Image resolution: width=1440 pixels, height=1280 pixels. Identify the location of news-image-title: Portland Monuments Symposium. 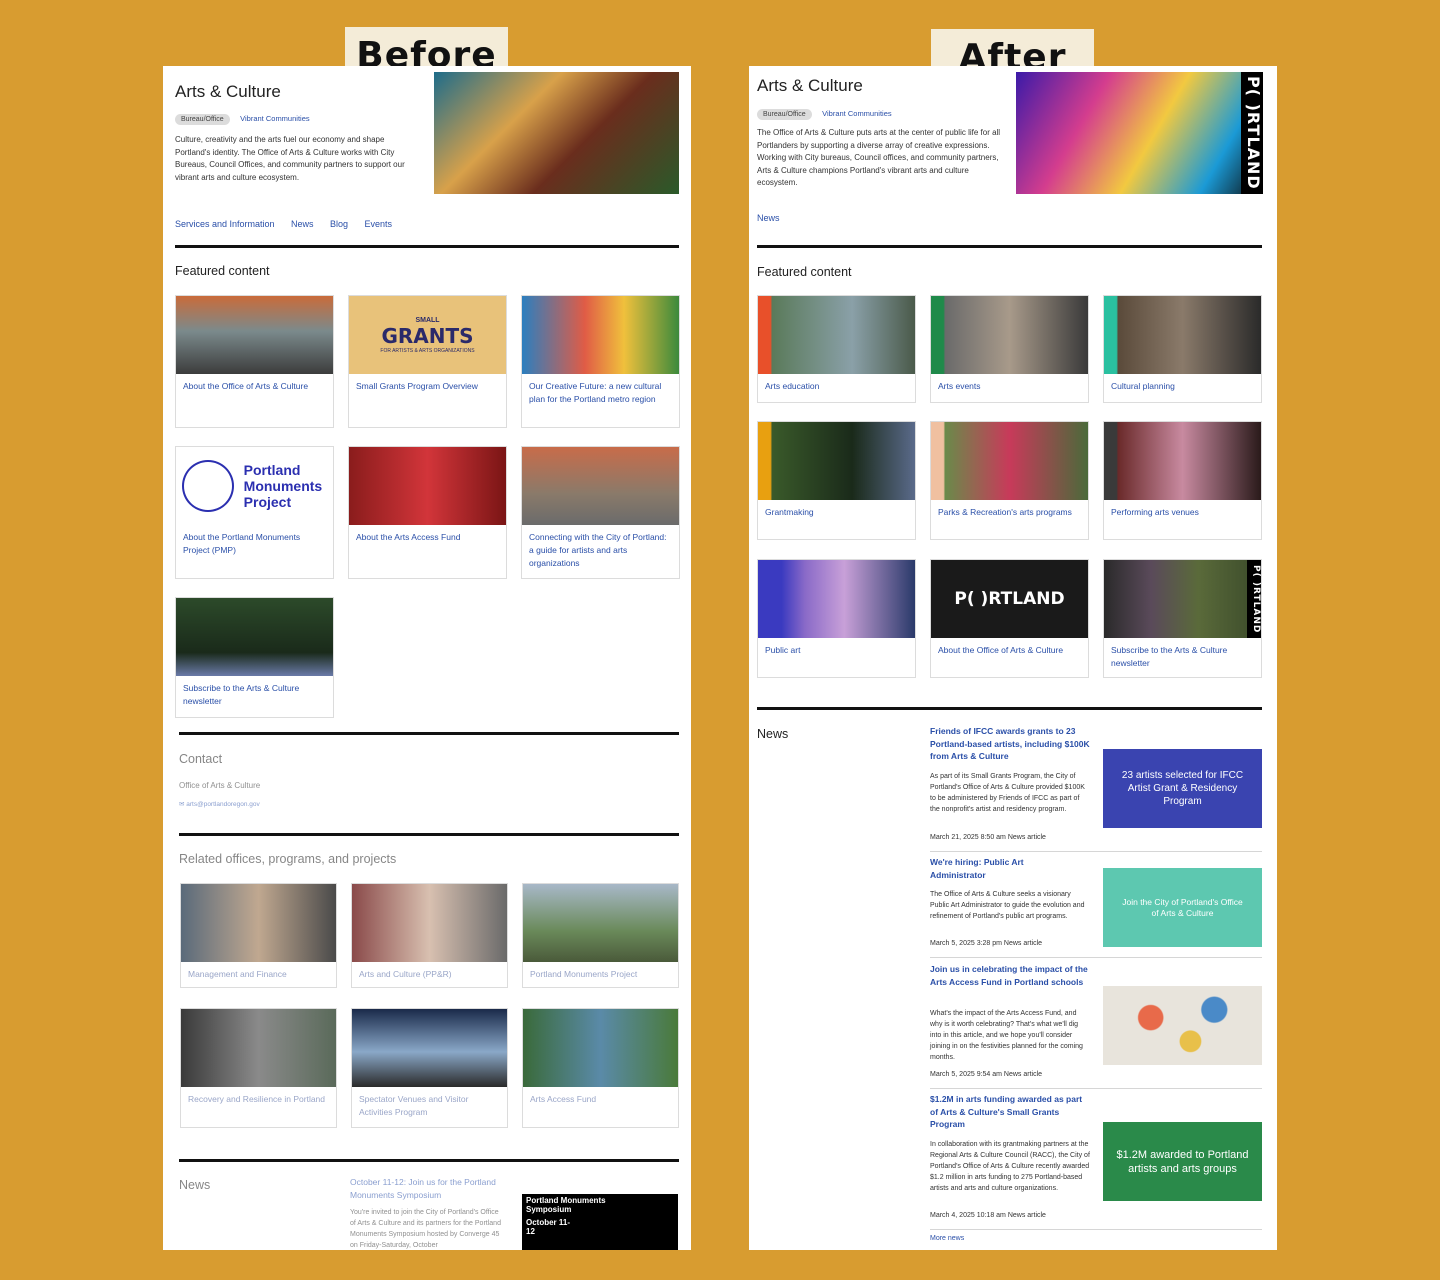
(566, 1205).